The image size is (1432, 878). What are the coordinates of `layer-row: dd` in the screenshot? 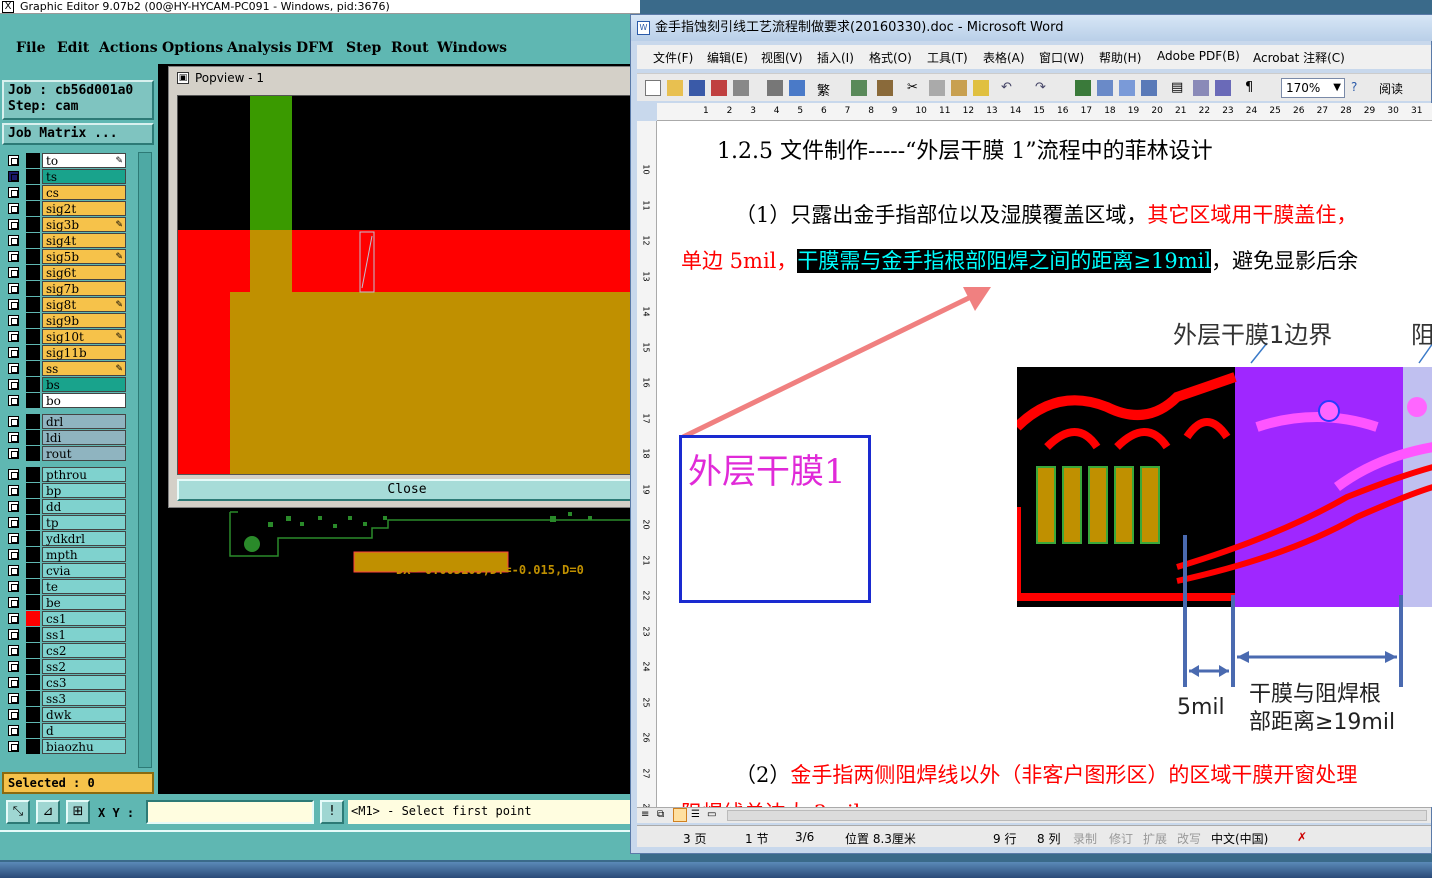 It's located at (66, 506).